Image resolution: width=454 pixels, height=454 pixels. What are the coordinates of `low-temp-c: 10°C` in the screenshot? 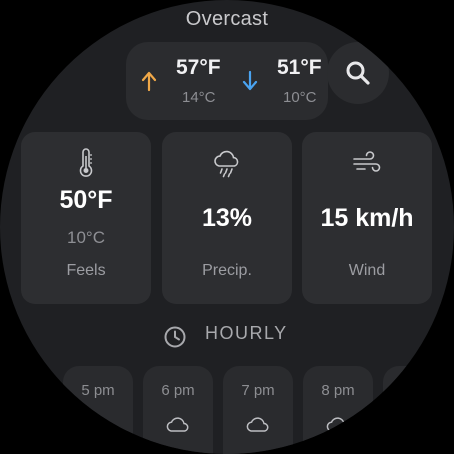 It's located at (300, 97).